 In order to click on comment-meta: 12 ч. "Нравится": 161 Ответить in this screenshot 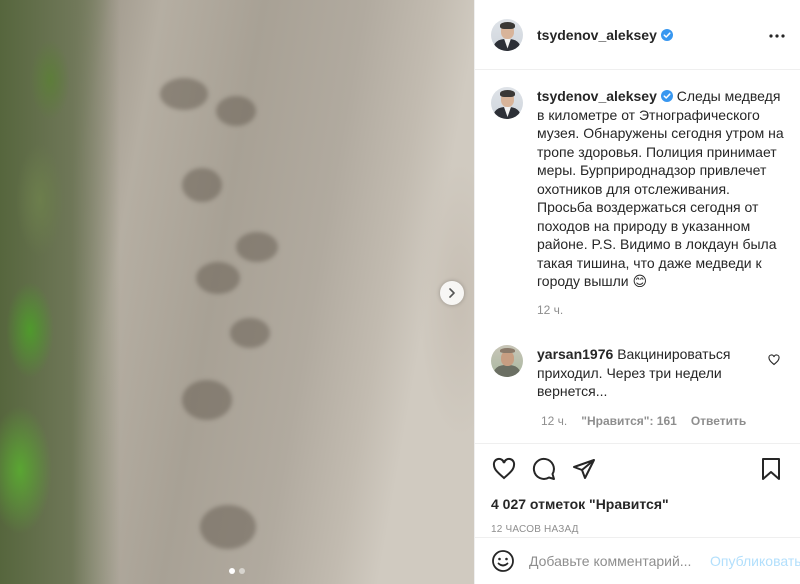, I will do `click(662, 421)`.